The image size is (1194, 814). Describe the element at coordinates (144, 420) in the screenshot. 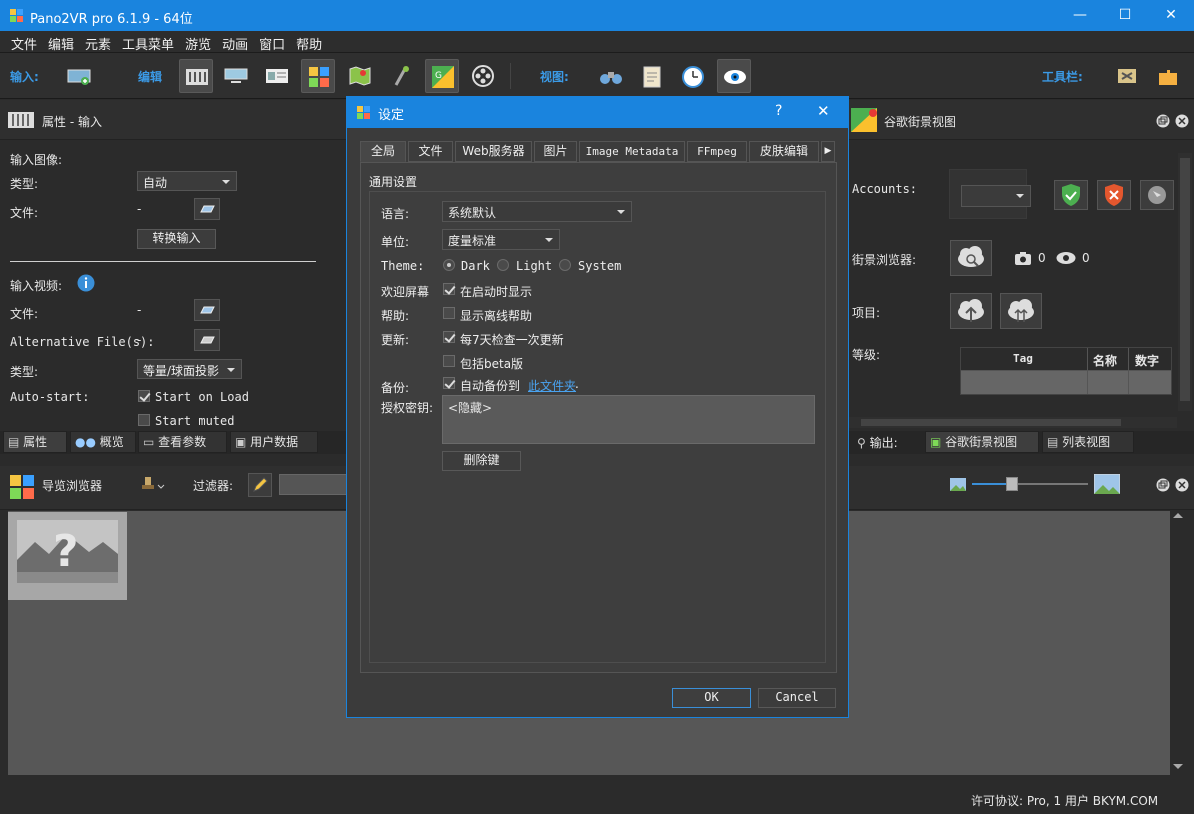

I see `start-muted-checkbox` at that location.